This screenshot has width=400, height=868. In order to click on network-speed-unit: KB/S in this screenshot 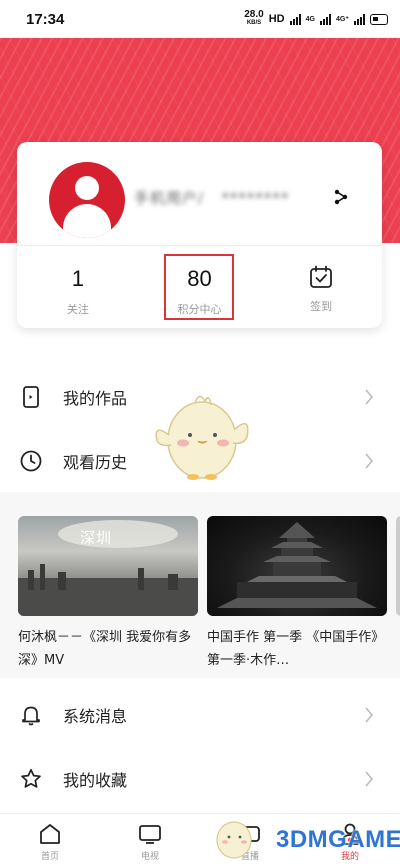, I will do `click(254, 23)`.